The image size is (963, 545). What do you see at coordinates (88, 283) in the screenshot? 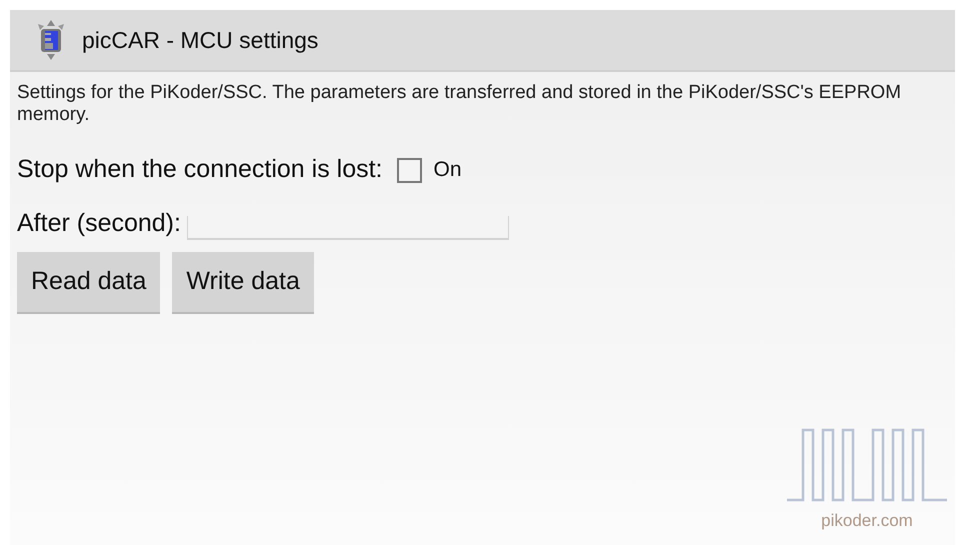
I see `action-button: Read data` at bounding box center [88, 283].